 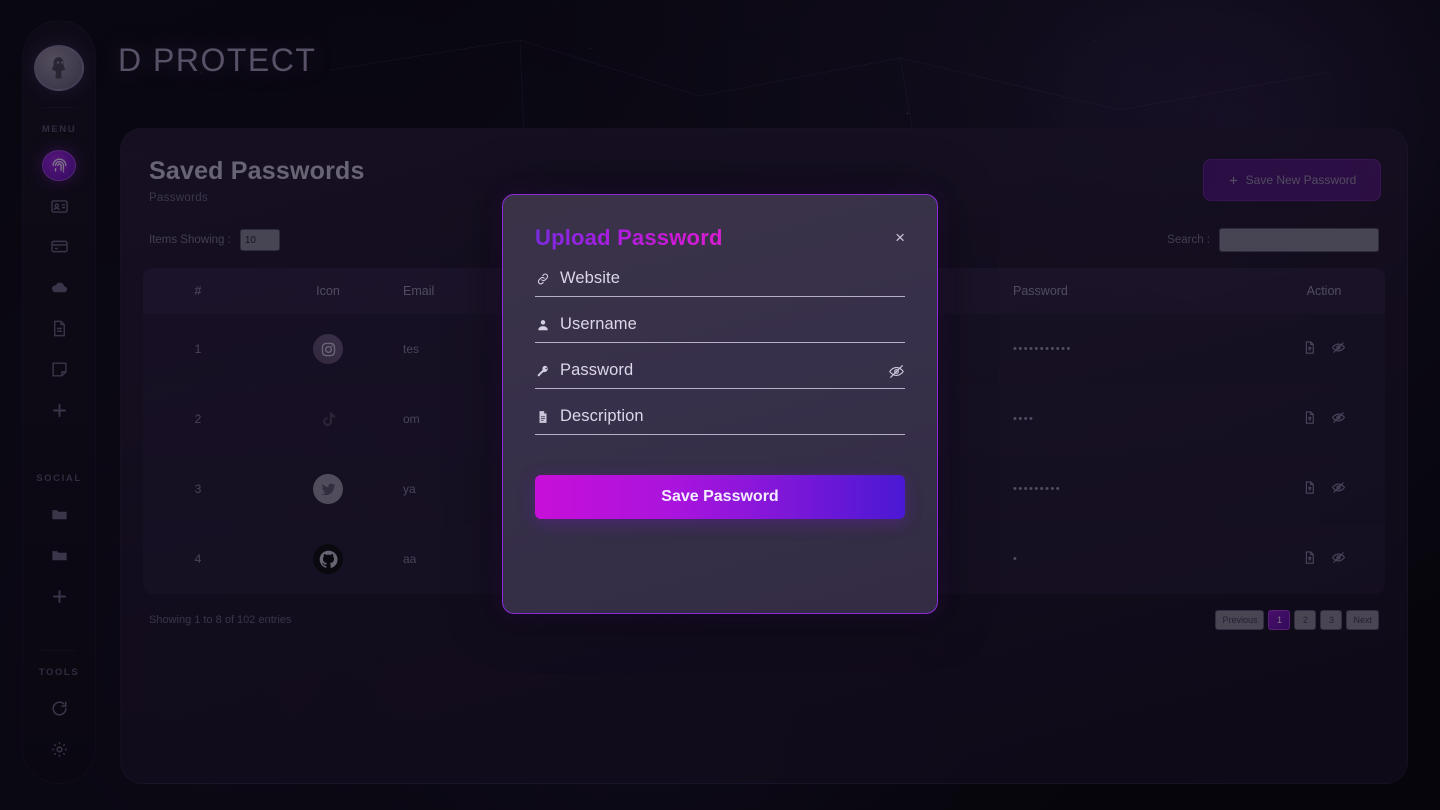 I want to click on eye-off-icon, so click(x=896, y=374).